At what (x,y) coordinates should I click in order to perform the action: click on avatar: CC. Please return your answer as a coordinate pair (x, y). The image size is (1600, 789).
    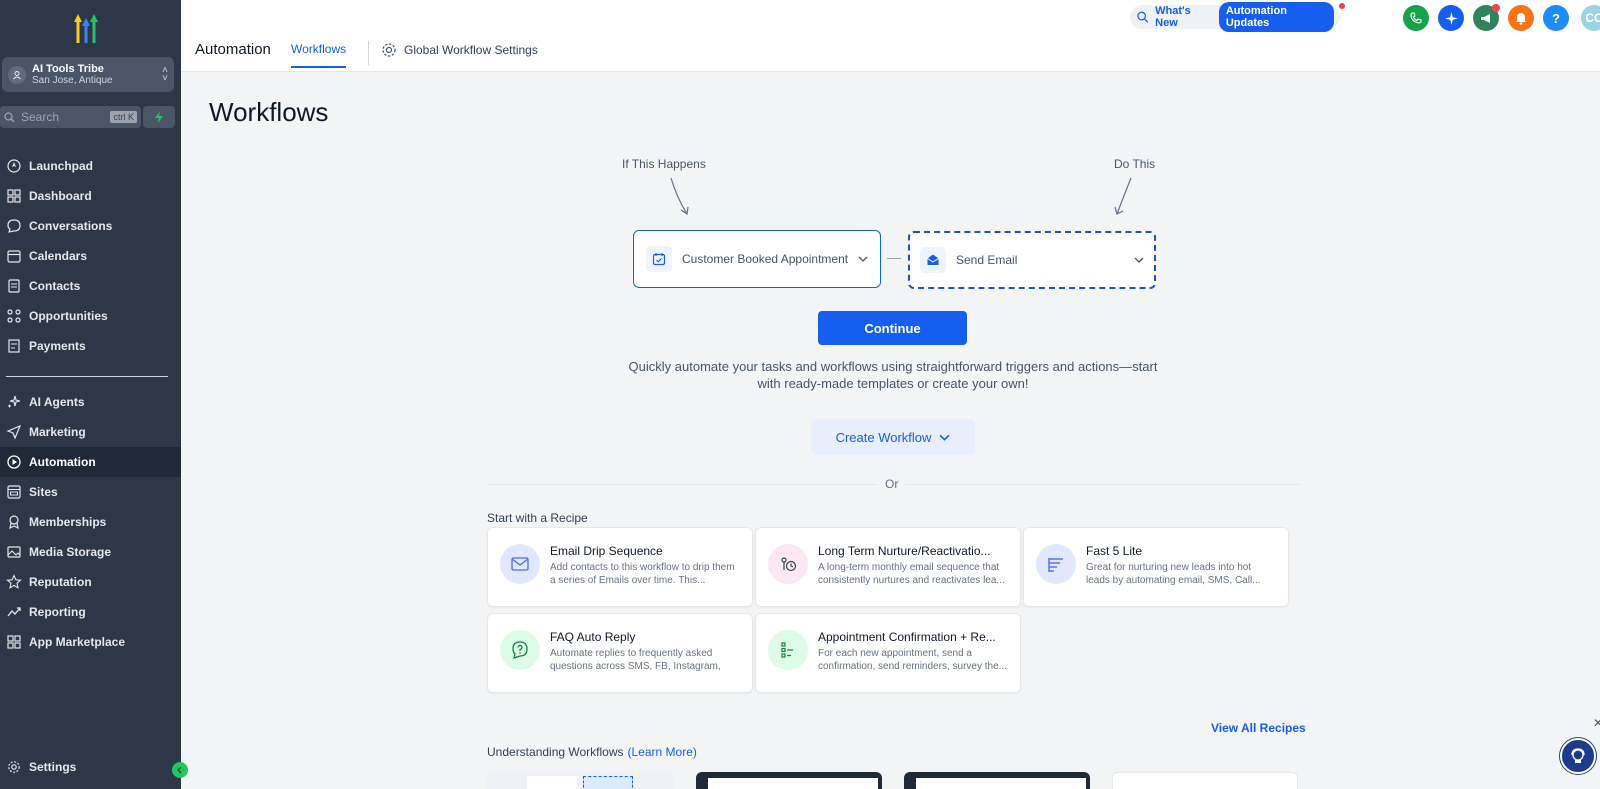
    Looking at the image, I should click on (1590, 18).